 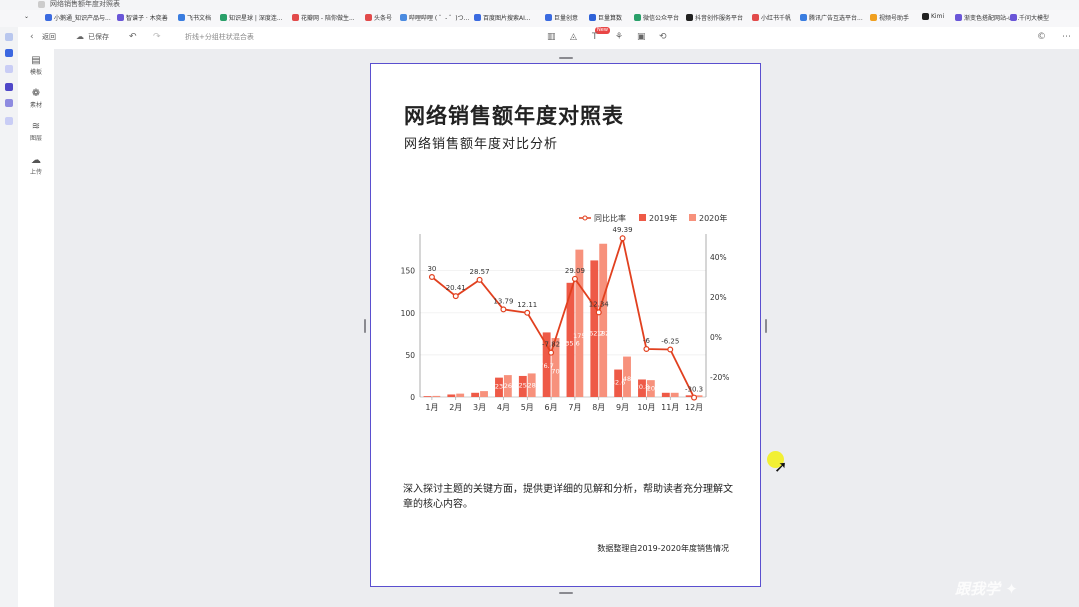 I want to click on legend-line-marker, so click(x=585, y=218).